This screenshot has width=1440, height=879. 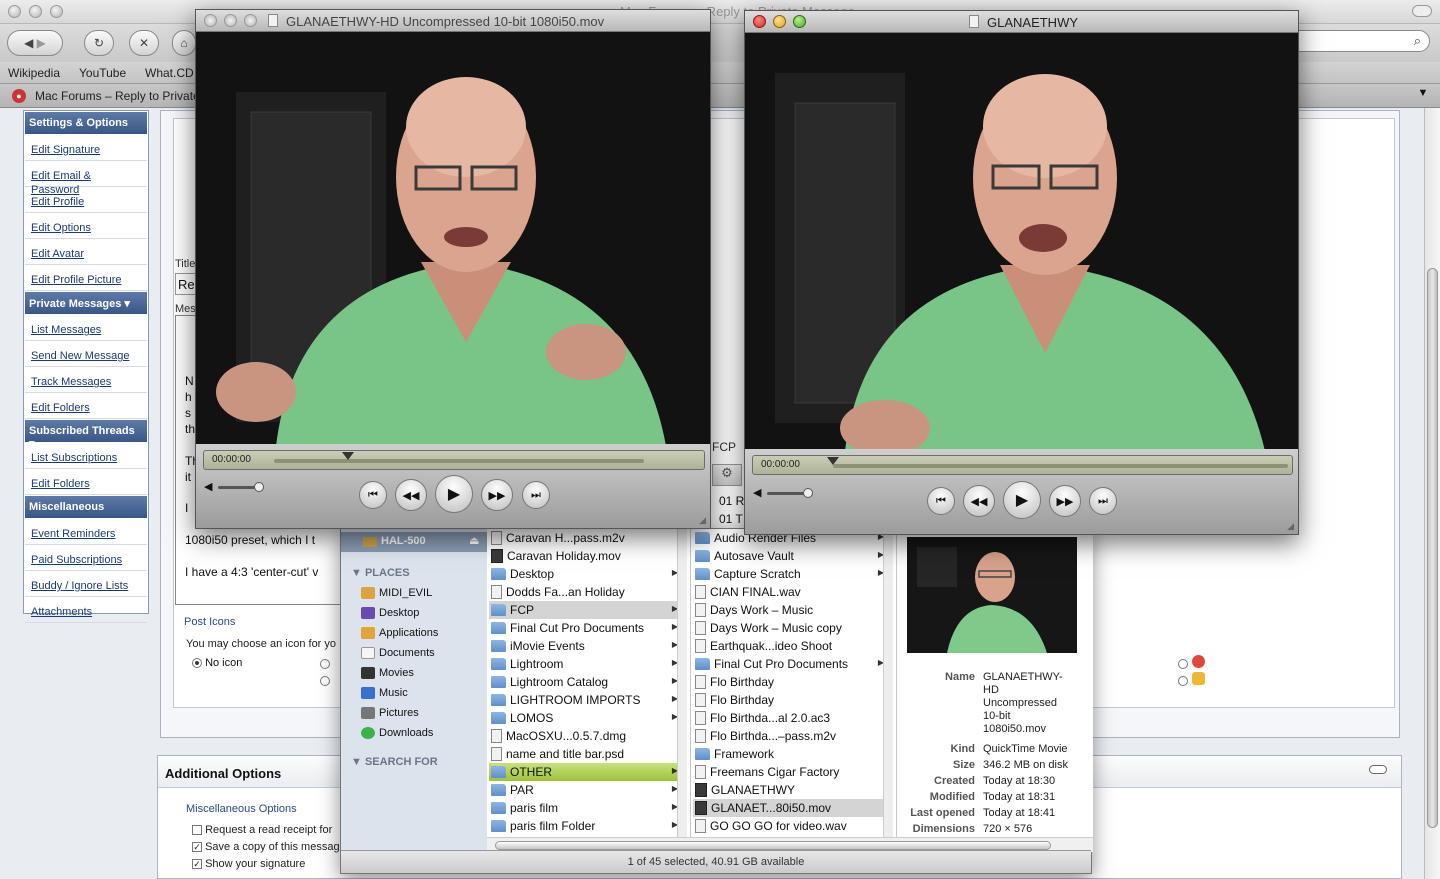 What do you see at coordinates (584, 646) in the screenshot?
I see `list-item: iMovie Events ▶` at bounding box center [584, 646].